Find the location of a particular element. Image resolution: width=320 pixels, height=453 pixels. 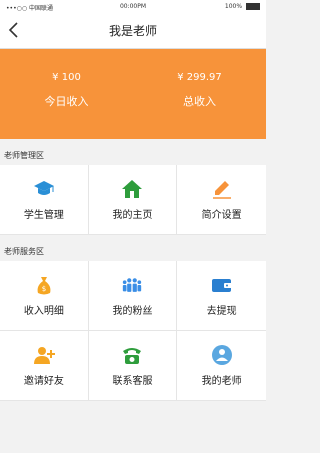

income-details-label: 收入明细 is located at coordinates (43, 311).